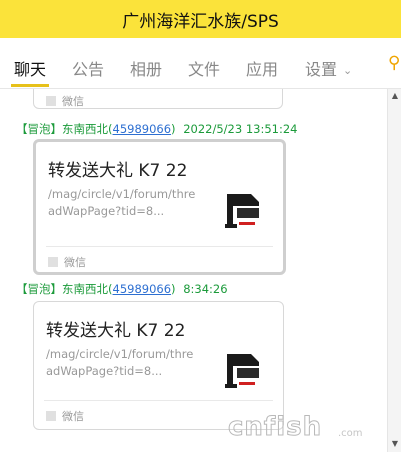 The height and width of the screenshot is (452, 401). I want to click on tab-announcements: 公告, so click(88, 68).